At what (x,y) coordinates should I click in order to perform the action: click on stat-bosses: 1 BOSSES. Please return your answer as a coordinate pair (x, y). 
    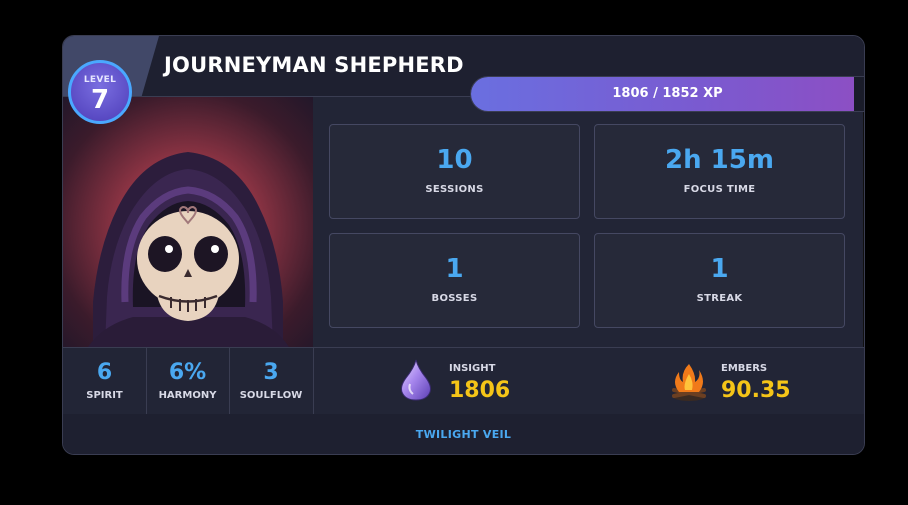
    Looking at the image, I should click on (454, 280).